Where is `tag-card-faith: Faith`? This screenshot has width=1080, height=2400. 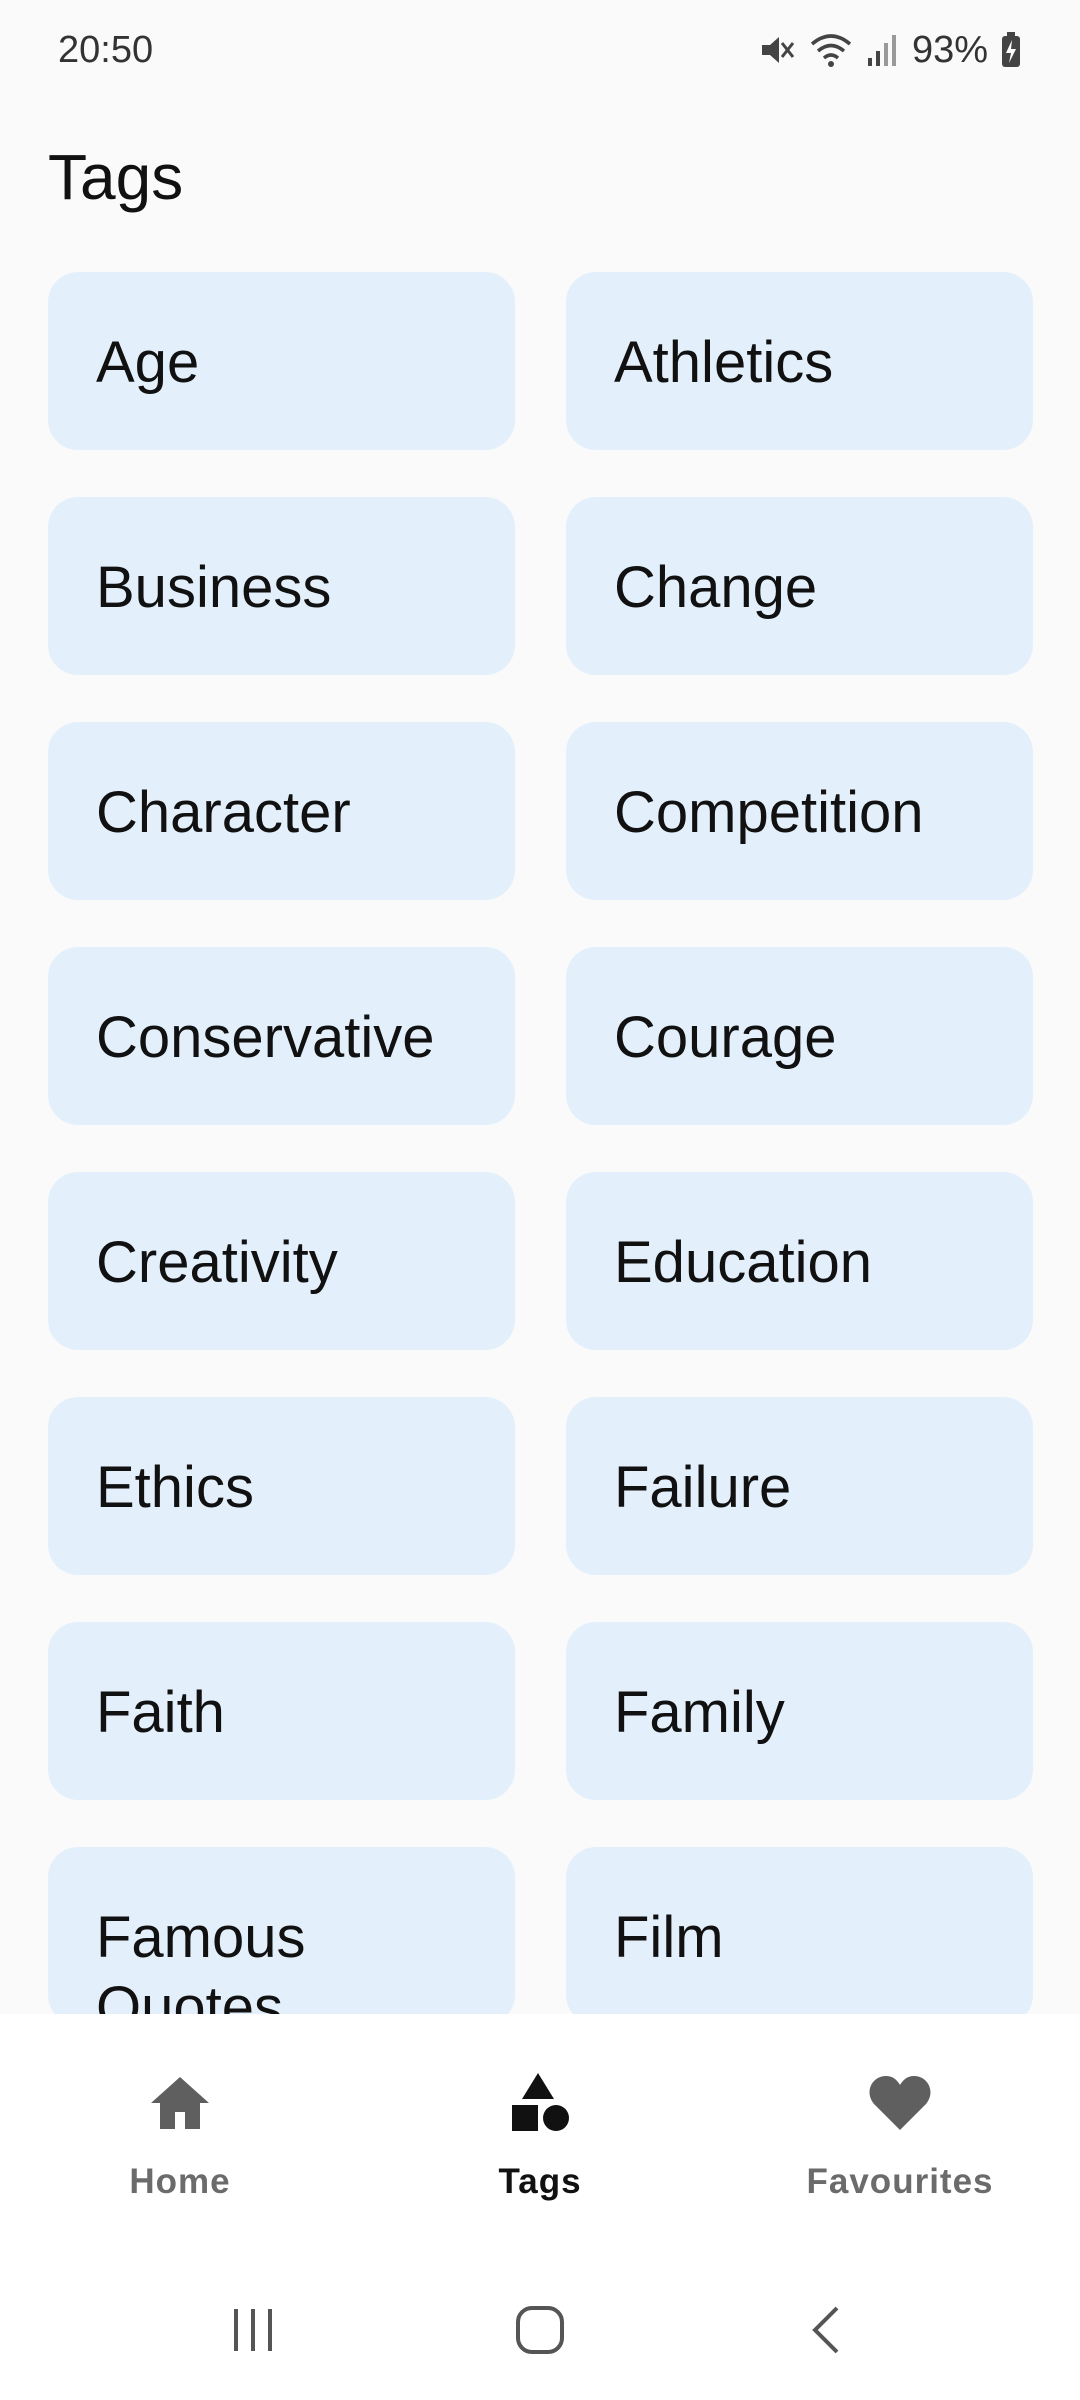 tag-card-faith: Faith is located at coordinates (281, 1711).